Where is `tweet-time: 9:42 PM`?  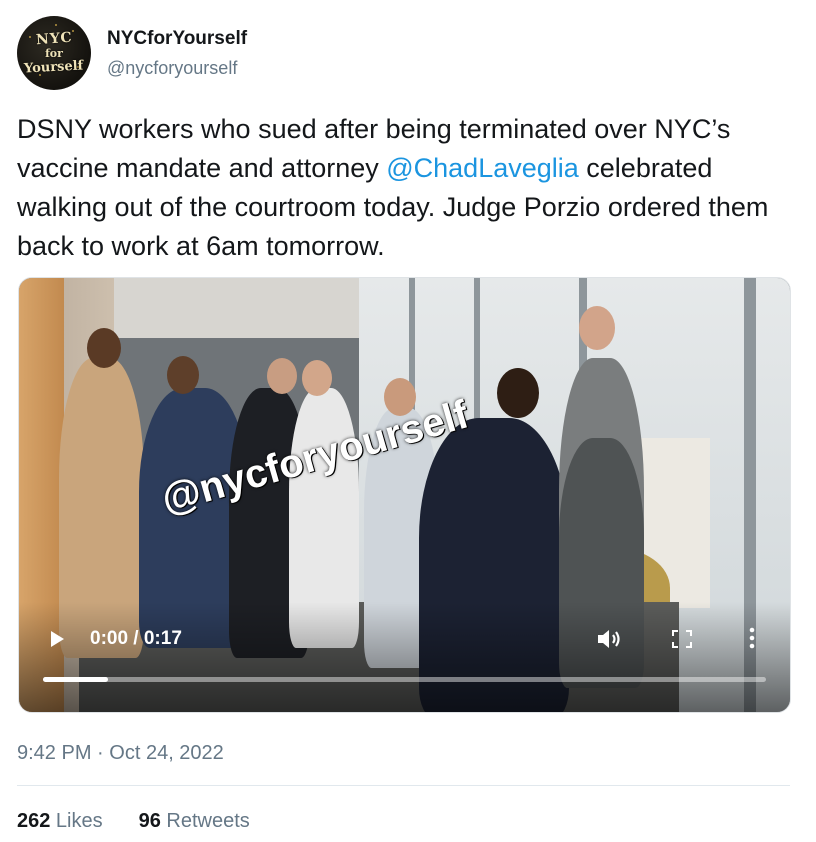 tweet-time: 9:42 PM is located at coordinates (54, 753).